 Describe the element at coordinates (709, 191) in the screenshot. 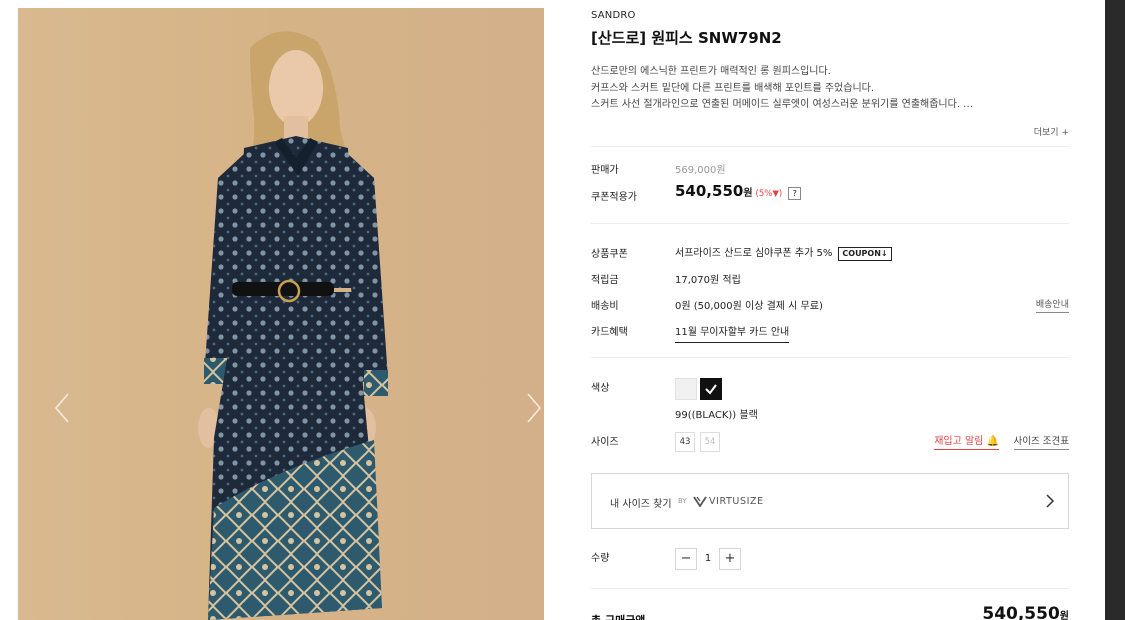

I see `coupon-price: 540,550` at that location.